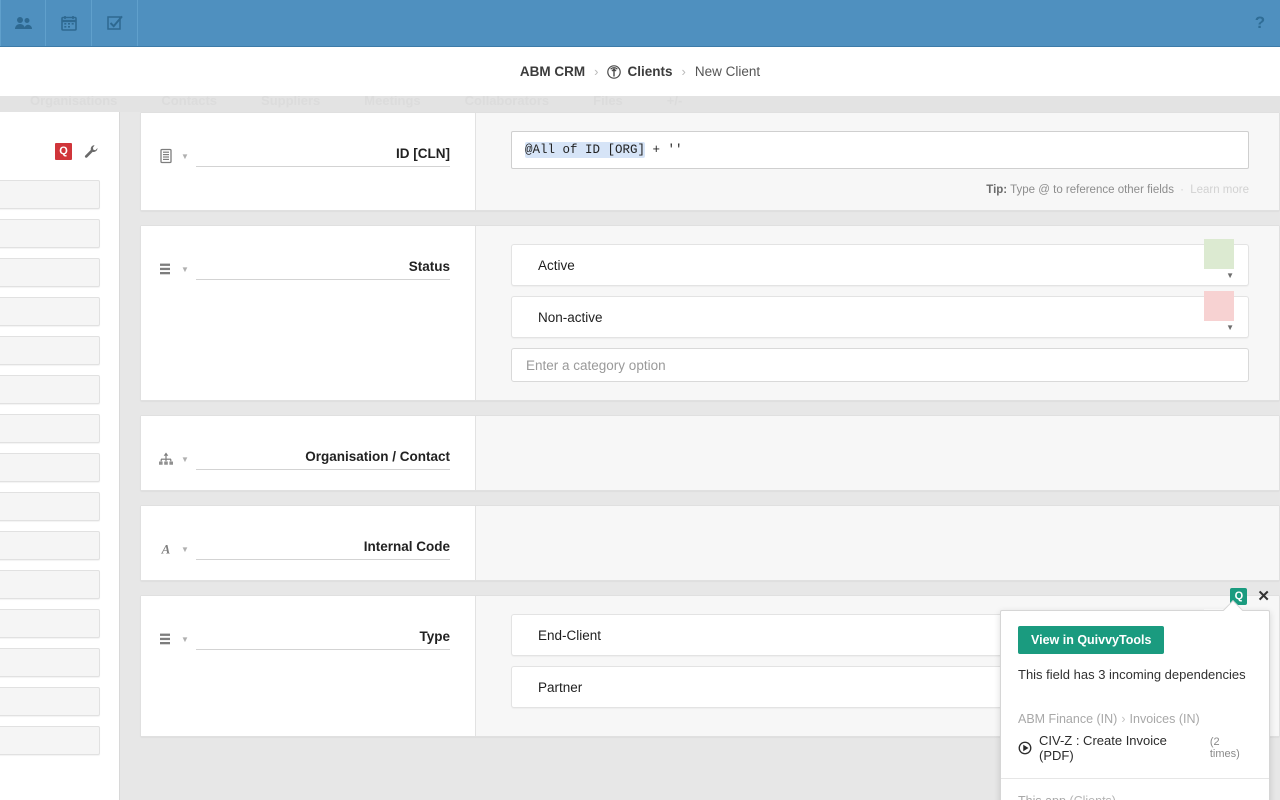 The width and height of the screenshot is (1280, 800). What do you see at coordinates (1263, 596) in the screenshot?
I see `close-icon: ✕` at bounding box center [1263, 596].